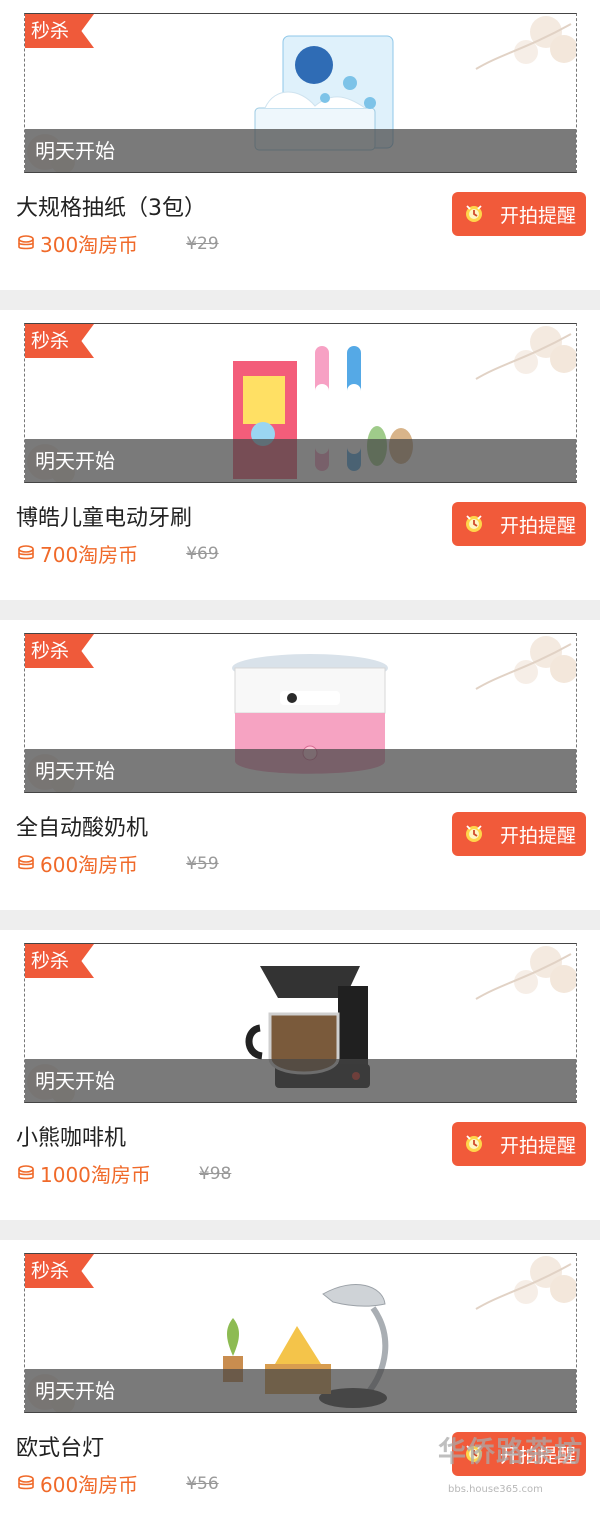 This screenshot has width=600, height=1530. I want to click on original-price: ¥98, so click(215, 1173).